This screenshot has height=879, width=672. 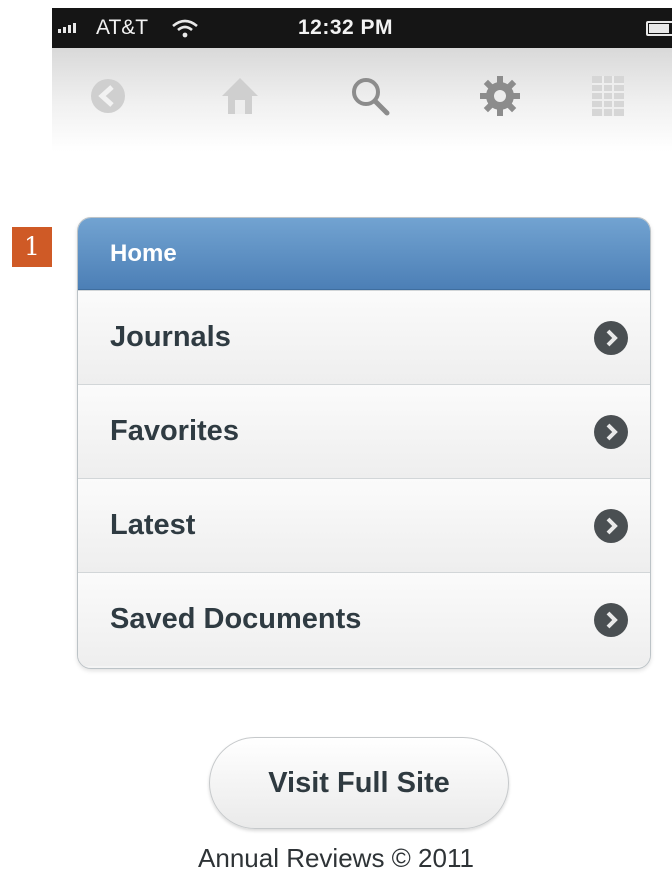 I want to click on menu-item-label: Favorites, so click(x=174, y=431).